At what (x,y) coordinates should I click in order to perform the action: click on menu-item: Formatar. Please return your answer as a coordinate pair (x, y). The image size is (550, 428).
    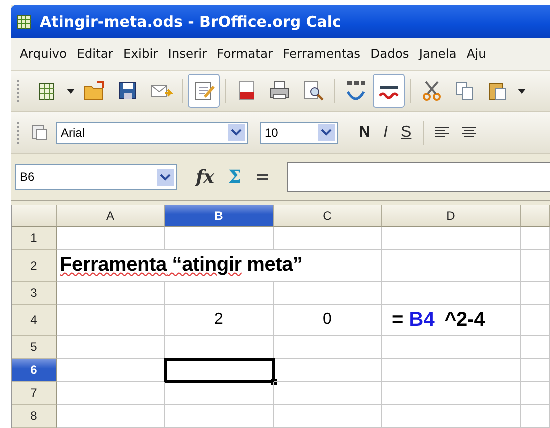
    Looking at the image, I should click on (245, 54).